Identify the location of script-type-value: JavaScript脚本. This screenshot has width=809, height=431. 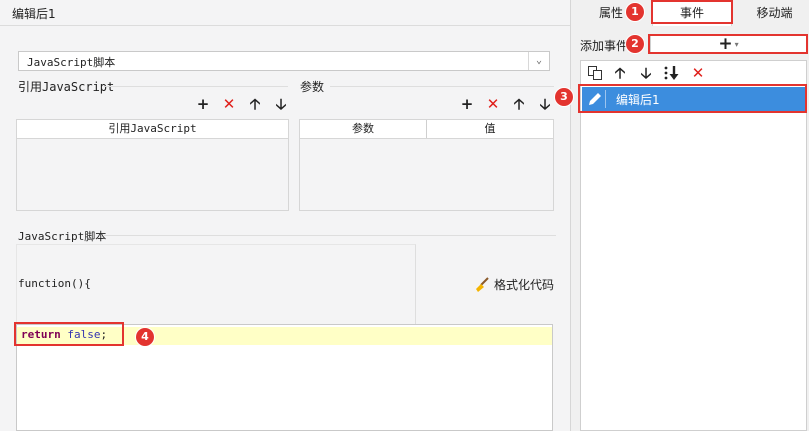
(71, 62).